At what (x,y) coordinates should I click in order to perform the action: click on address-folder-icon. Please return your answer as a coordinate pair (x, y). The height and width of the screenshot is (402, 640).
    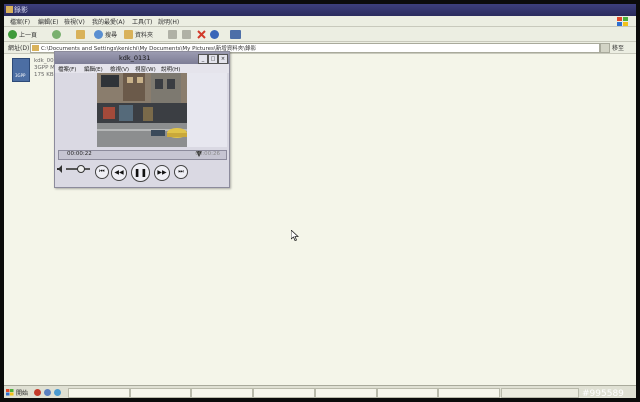
    Looking at the image, I should click on (35, 48).